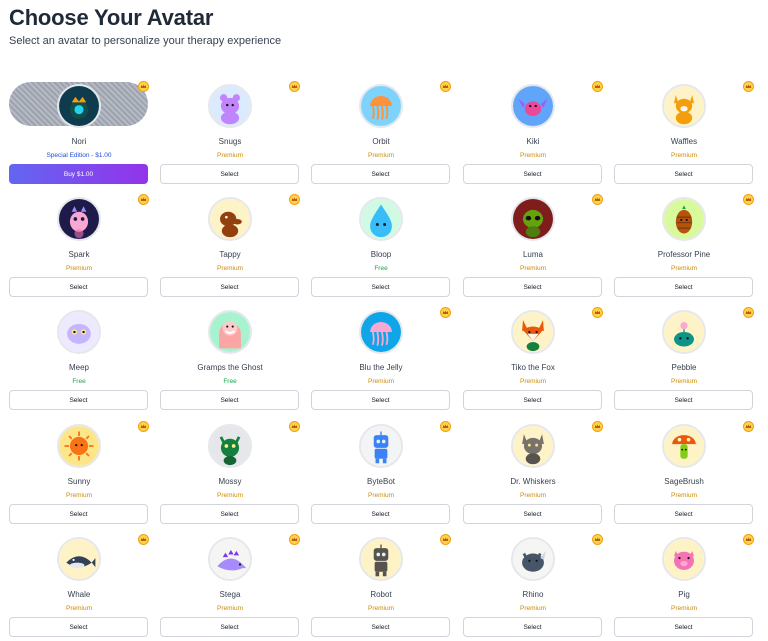 Image resolution: width=768 pixels, height=641 pixels. Describe the element at coordinates (533, 106) in the screenshot. I see `bird-icon` at that location.